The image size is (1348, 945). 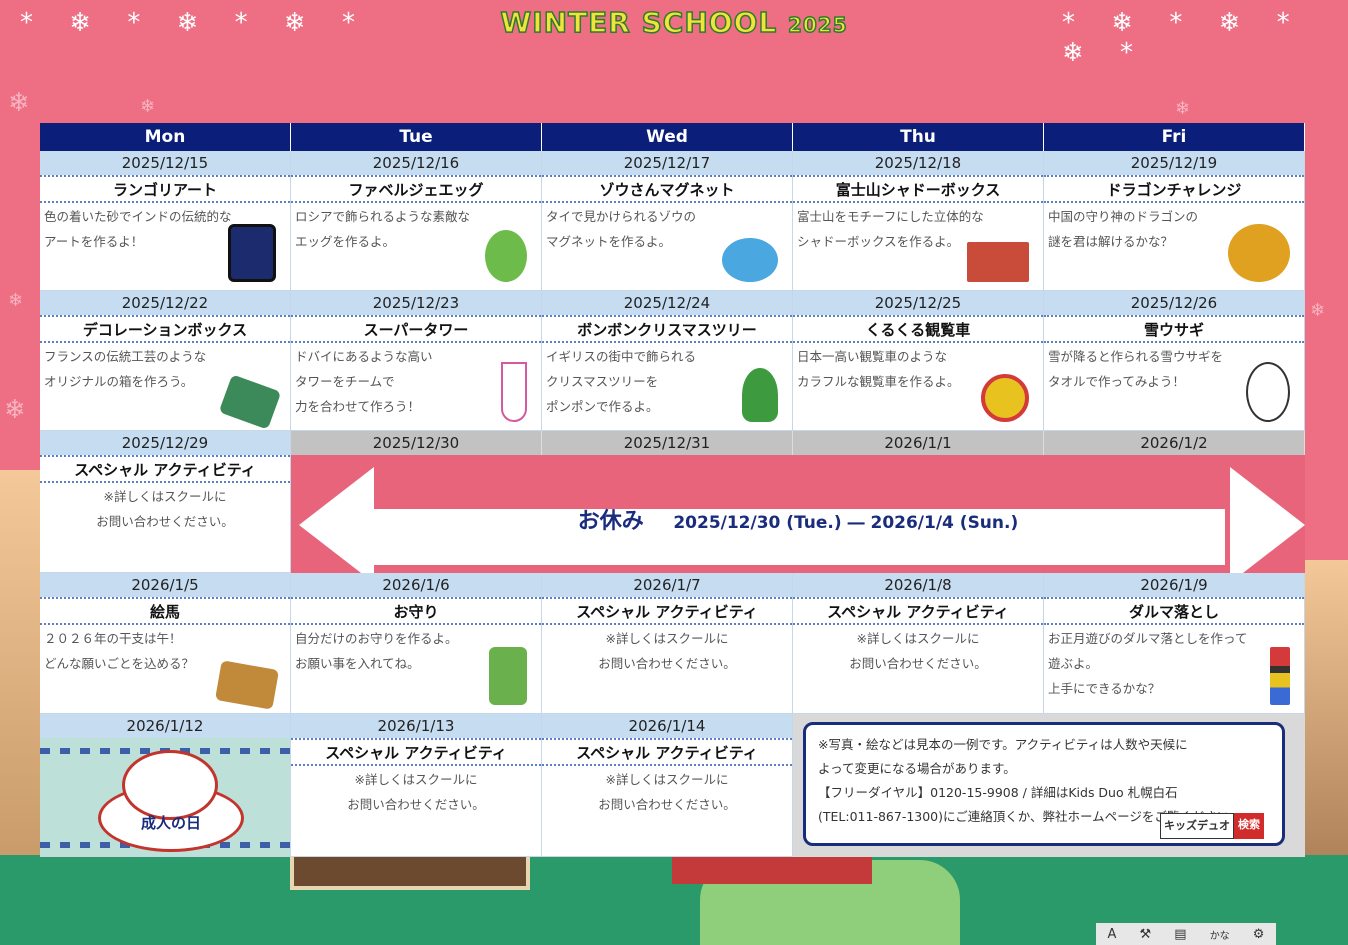 What do you see at coordinates (1112, 934) in the screenshot?
I see `font-size-icon: A` at bounding box center [1112, 934].